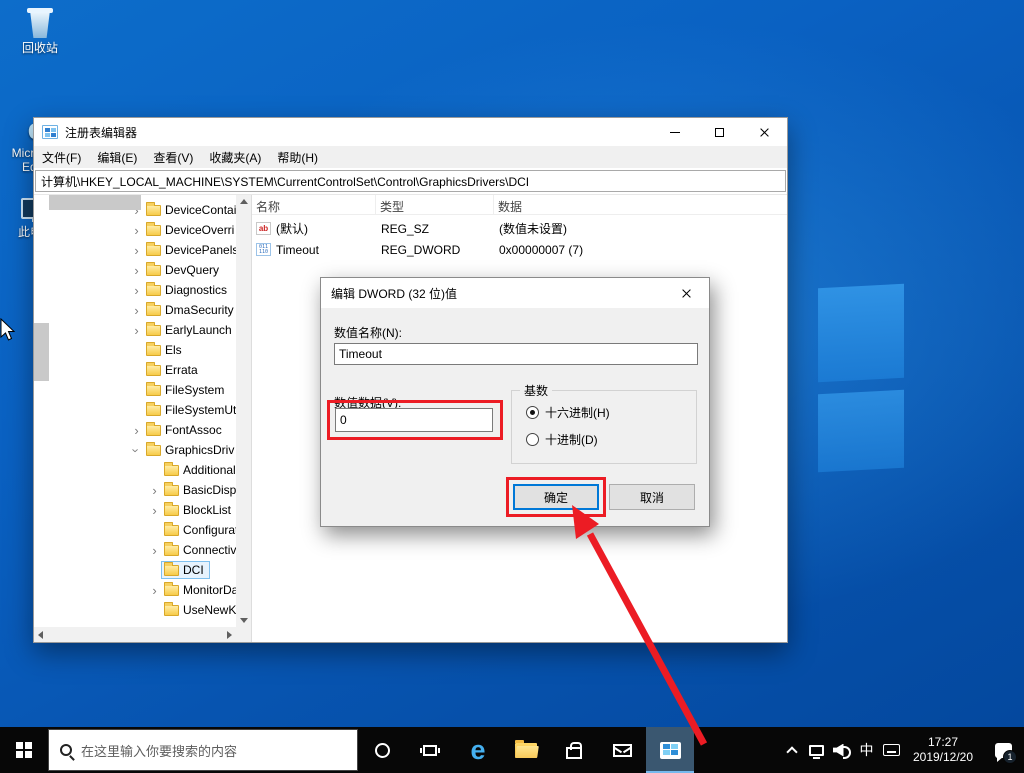  I want to click on tree-hscroll-thumb, so click(95, 202).